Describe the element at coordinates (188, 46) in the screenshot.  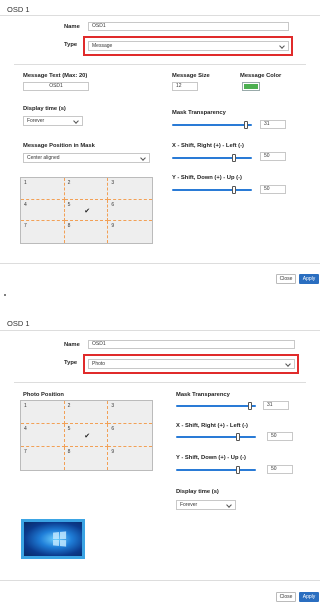
I see `type-select: Message` at that location.